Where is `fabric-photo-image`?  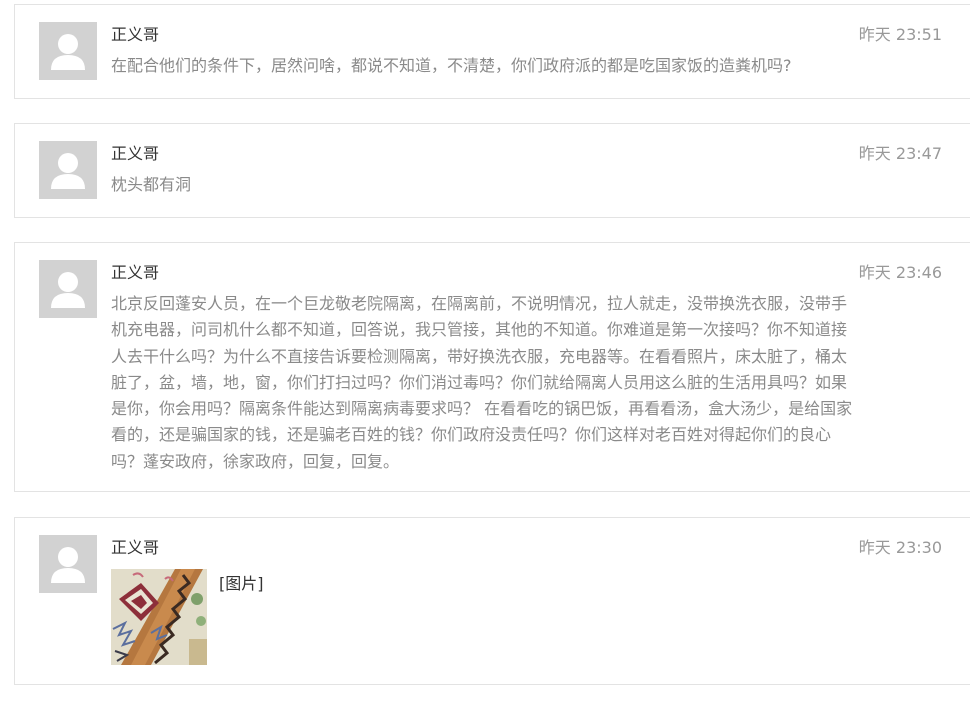
fabric-photo-image is located at coordinates (159, 617).